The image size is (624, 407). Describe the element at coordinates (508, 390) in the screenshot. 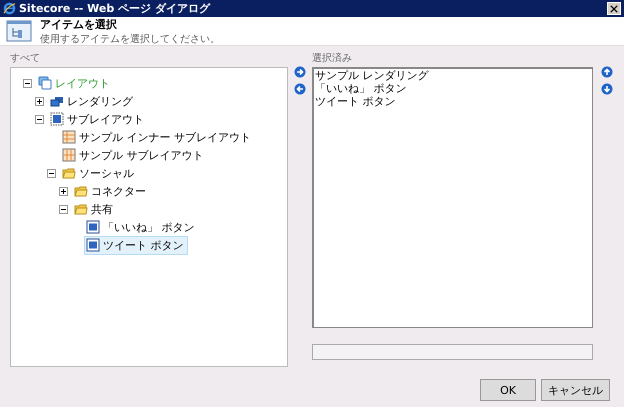

I see `ok-button: OK` at that location.